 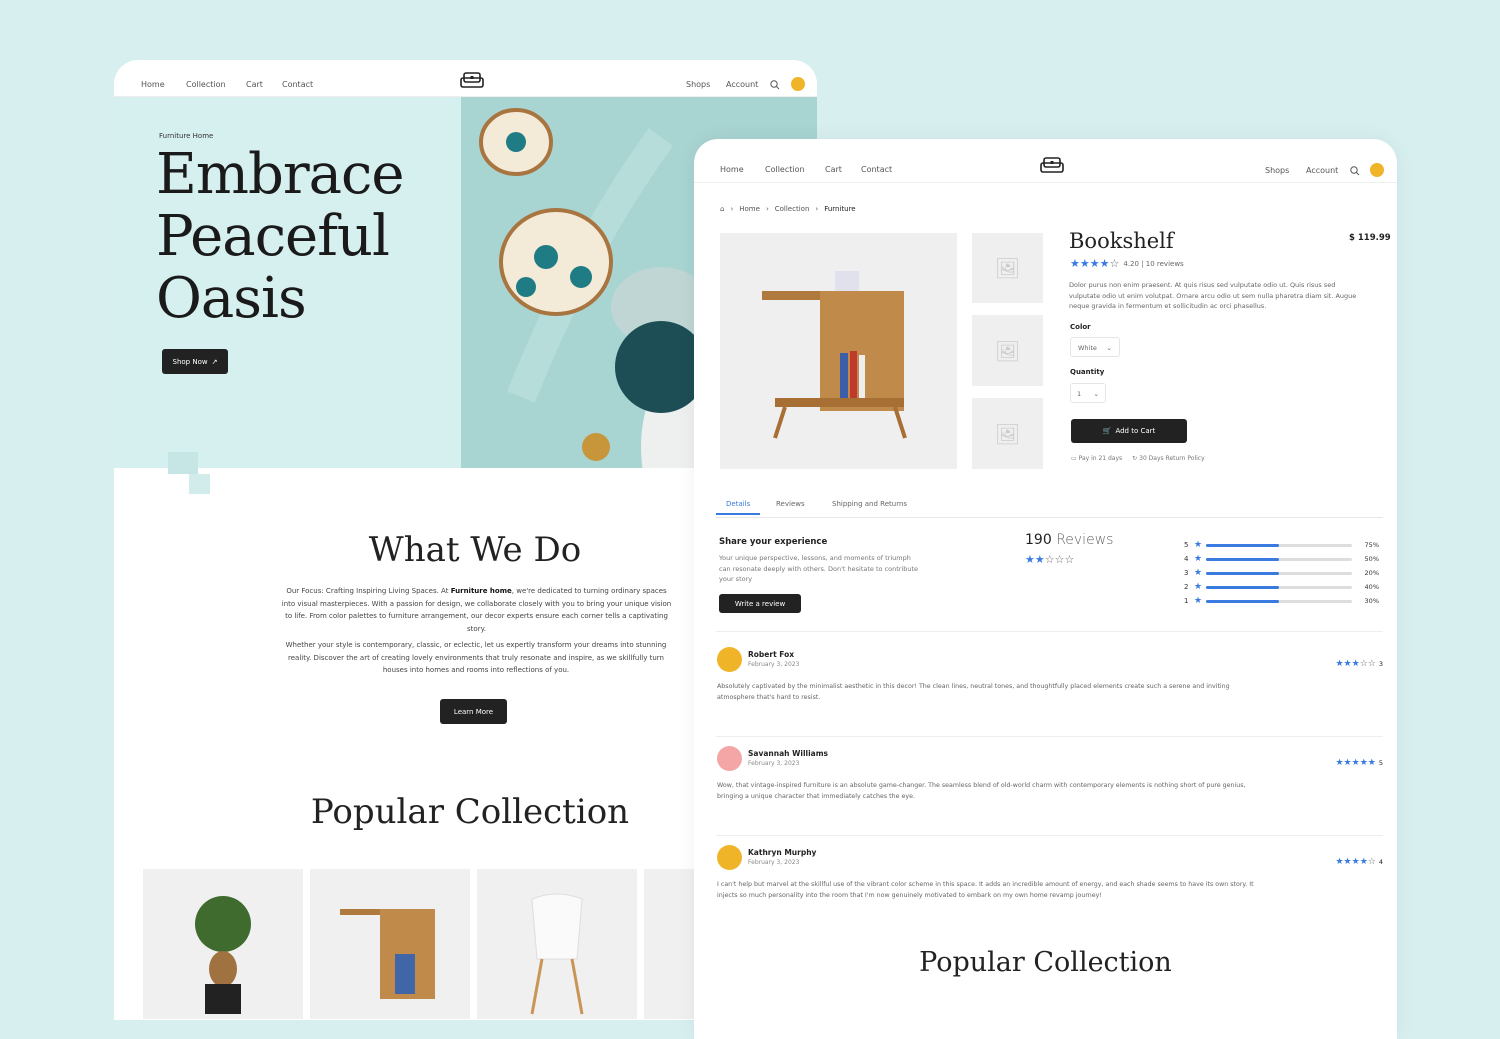 I want to click on distribution-percent: 50%, so click(x=1371, y=559).